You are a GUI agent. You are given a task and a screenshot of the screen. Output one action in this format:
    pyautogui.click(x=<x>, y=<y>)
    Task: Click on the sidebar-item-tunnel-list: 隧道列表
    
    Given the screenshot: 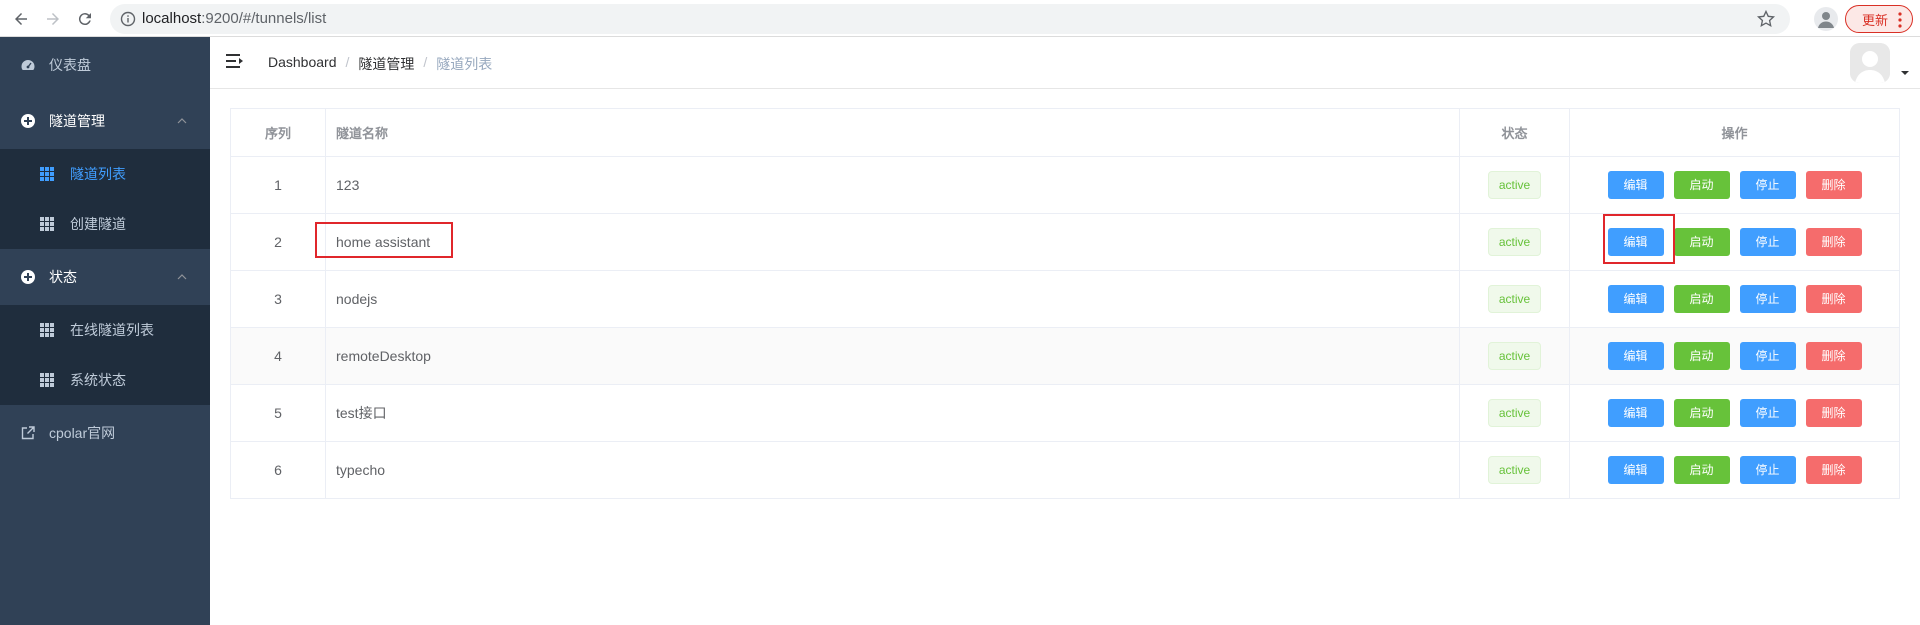 What is the action you would take?
    pyautogui.click(x=105, y=174)
    